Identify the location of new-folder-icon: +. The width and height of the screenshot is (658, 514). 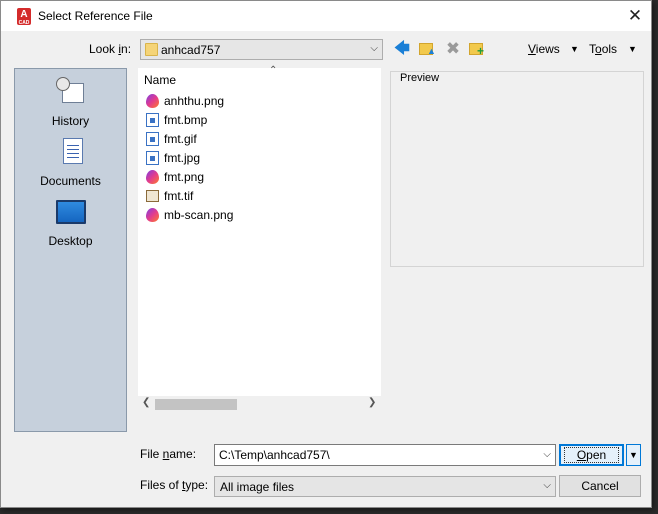
(477, 49).